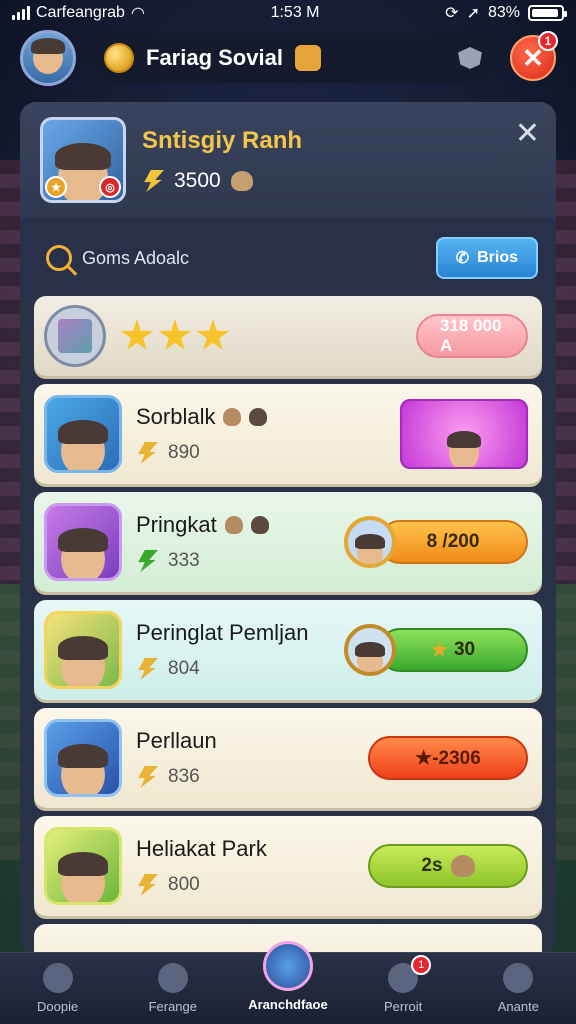 The image size is (576, 1024). Describe the element at coordinates (439, 650) in the screenshot. I see `star-badge-icon: ★` at that location.